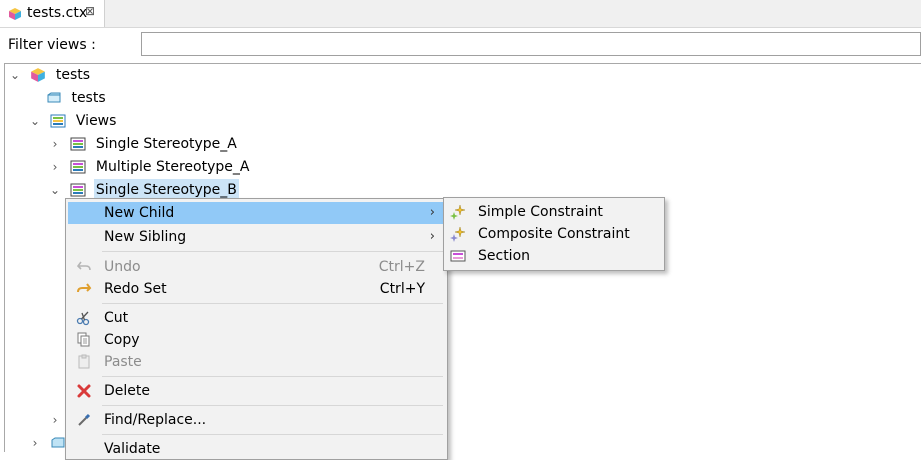 The image size is (921, 460). I want to click on views-icon, so click(58, 121).